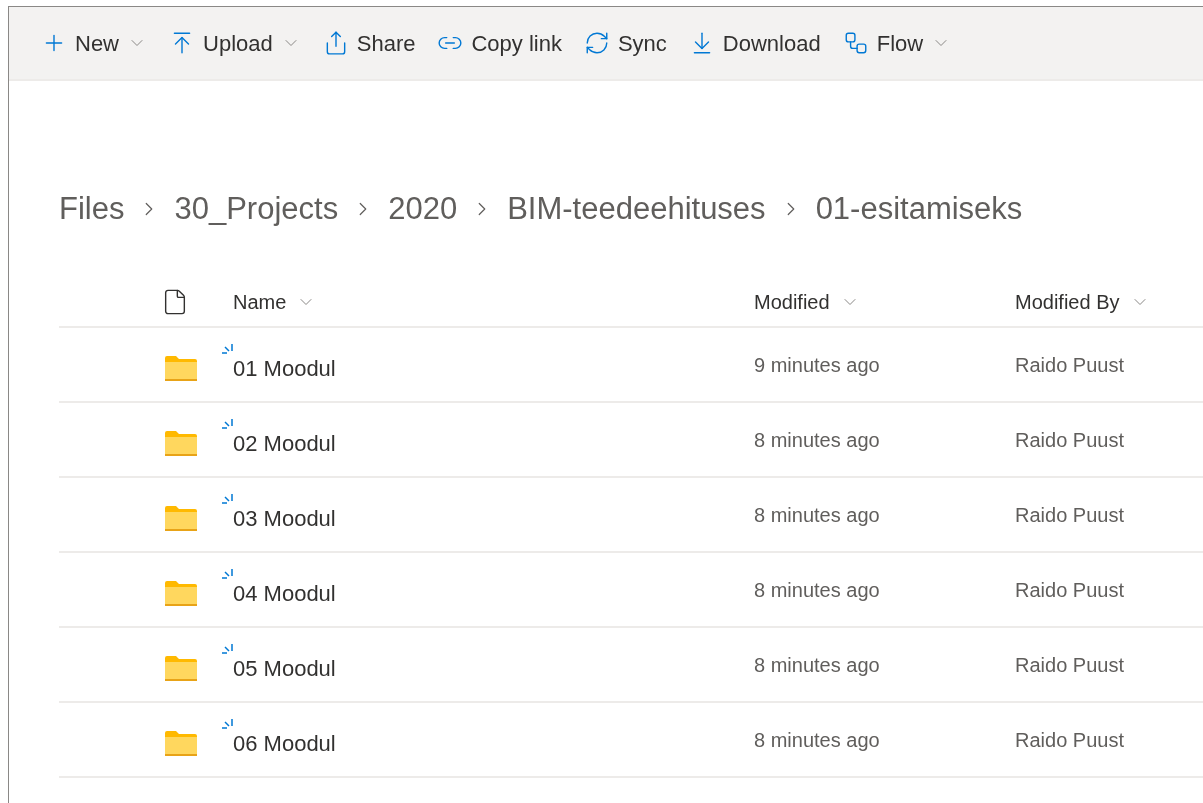 Image resolution: width=1203 pixels, height=803 pixels. Describe the element at coordinates (92, 209) in the screenshot. I see `breadcrumb-link: Files` at that location.